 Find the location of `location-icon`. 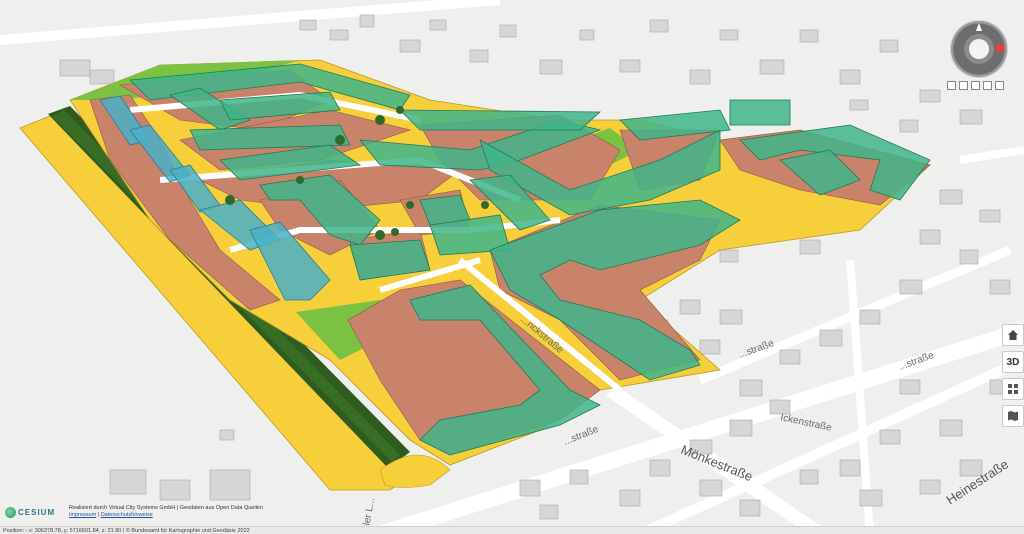

location-icon is located at coordinates (1000, 48).